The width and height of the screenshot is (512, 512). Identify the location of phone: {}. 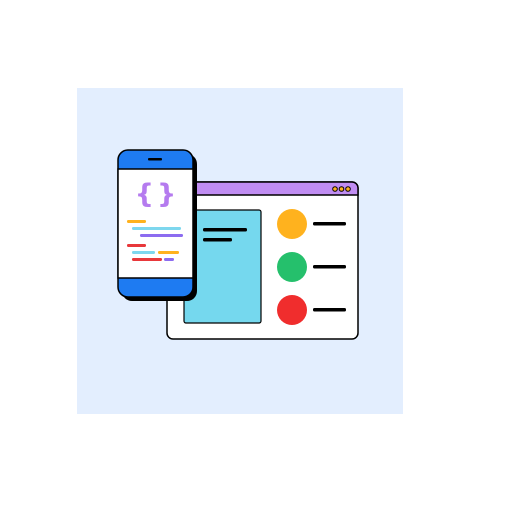
(157, 225).